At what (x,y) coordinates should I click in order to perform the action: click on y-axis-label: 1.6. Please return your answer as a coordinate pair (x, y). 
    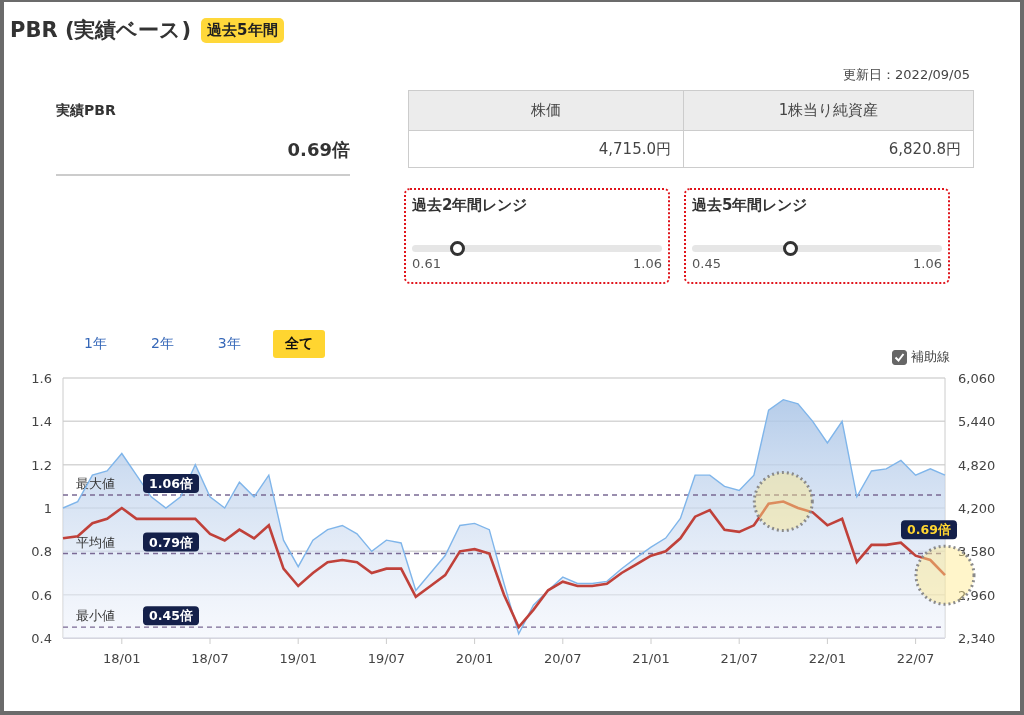
    Looking at the image, I should click on (41, 378).